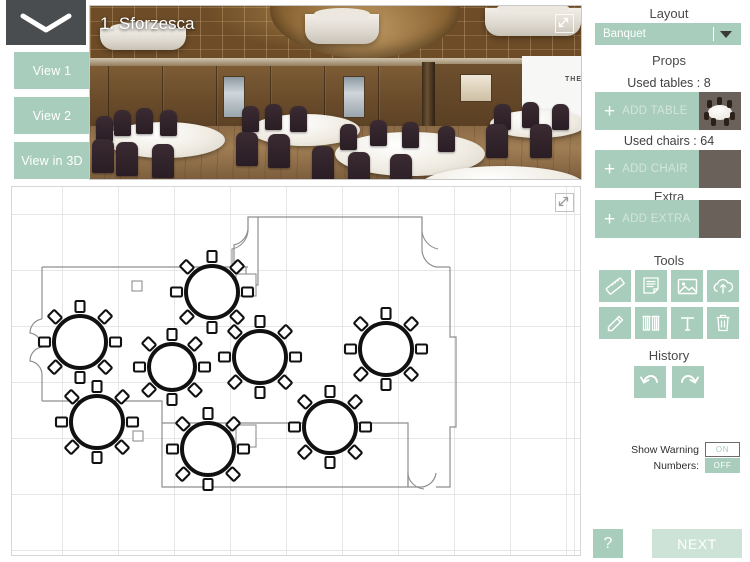 The height and width of the screenshot is (562, 750). What do you see at coordinates (615, 286) in the screenshot?
I see `tool-measure-button` at bounding box center [615, 286].